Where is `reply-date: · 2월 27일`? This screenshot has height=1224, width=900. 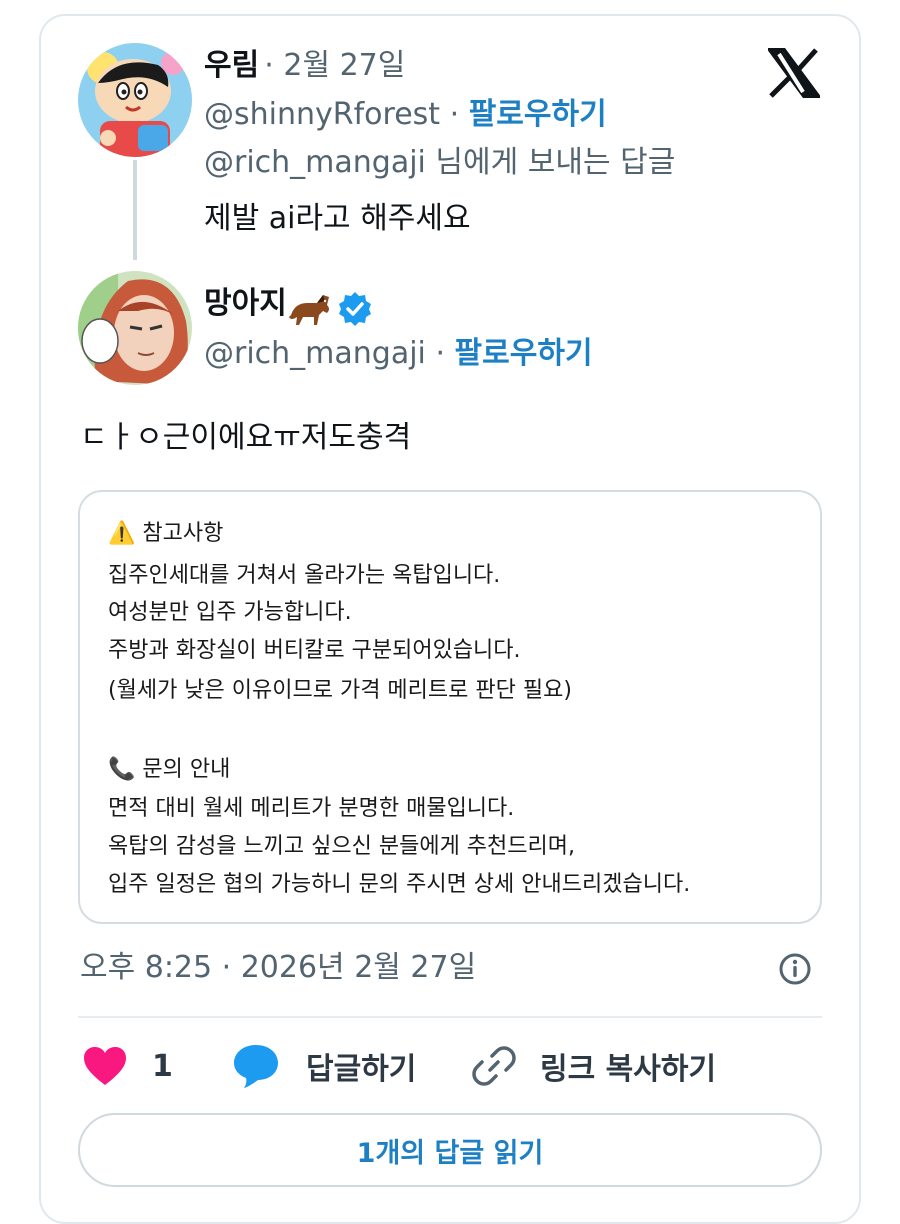
reply-date: · 2월 27일 is located at coordinates (334, 65).